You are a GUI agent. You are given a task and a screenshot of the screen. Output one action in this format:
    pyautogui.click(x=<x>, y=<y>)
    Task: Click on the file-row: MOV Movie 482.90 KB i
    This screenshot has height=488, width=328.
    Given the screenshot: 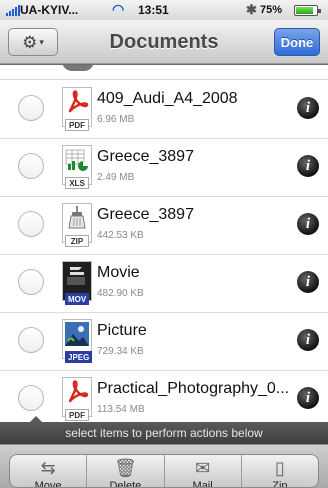 What is the action you would take?
    pyautogui.click(x=164, y=284)
    